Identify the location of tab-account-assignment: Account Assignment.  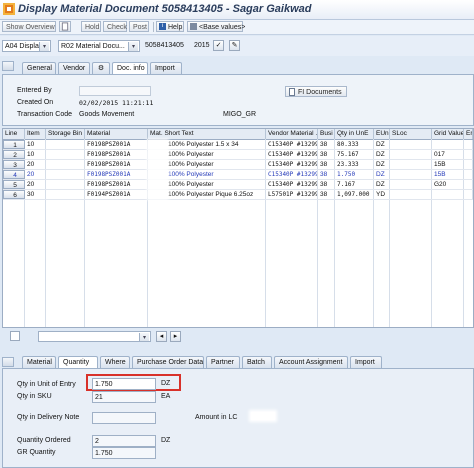
(311, 362).